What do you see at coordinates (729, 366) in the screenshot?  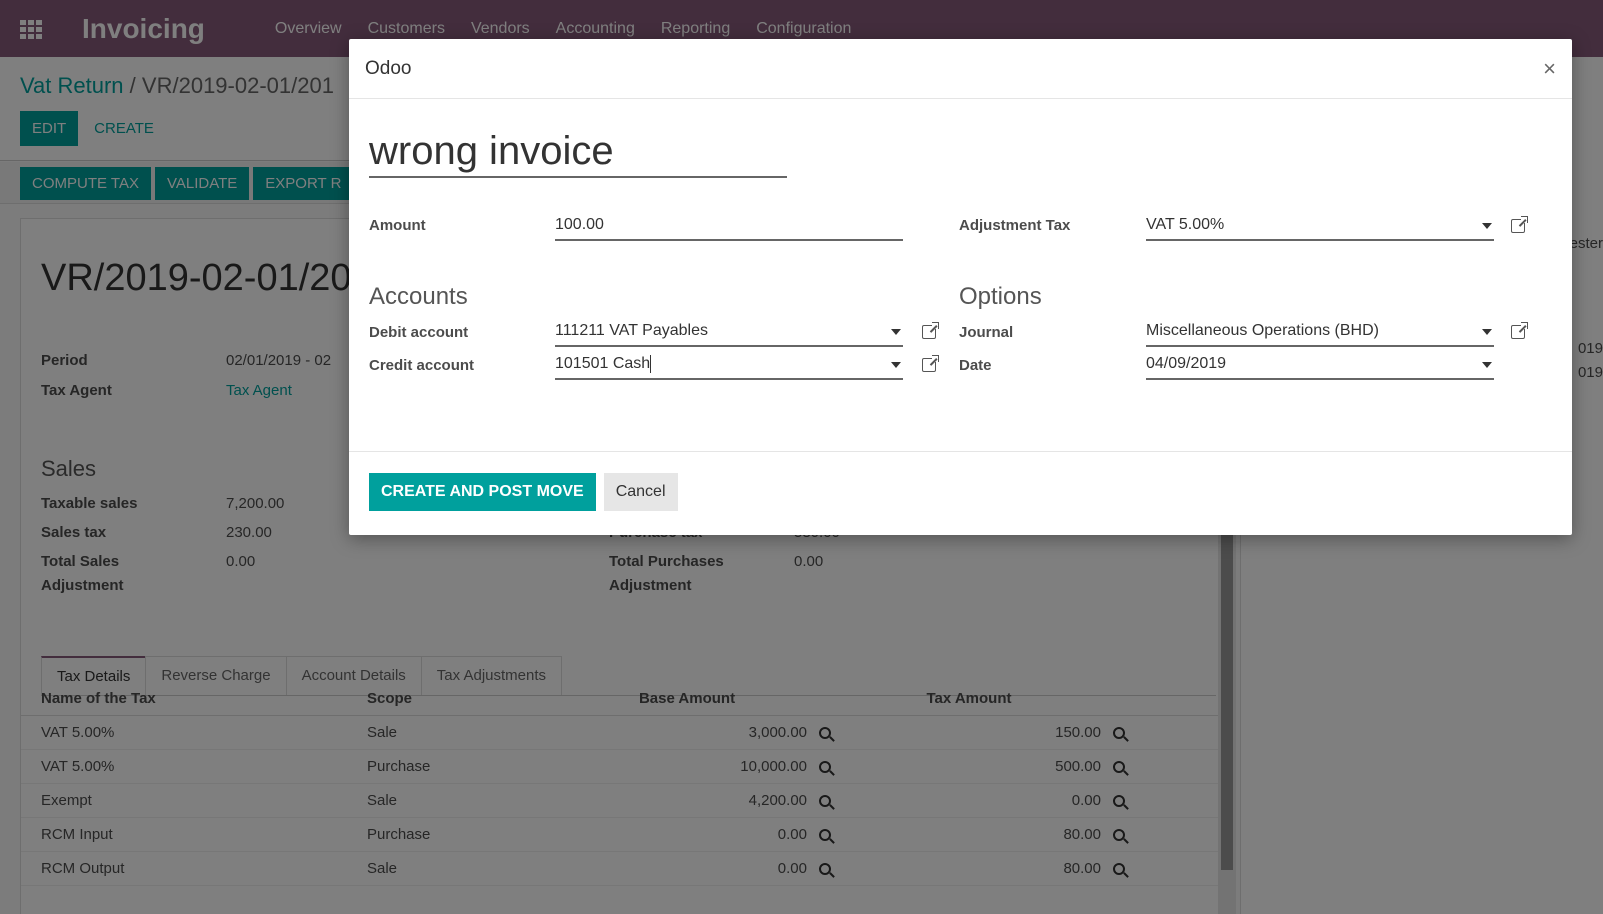 I see `credit-account-select: 101501 Cash` at bounding box center [729, 366].